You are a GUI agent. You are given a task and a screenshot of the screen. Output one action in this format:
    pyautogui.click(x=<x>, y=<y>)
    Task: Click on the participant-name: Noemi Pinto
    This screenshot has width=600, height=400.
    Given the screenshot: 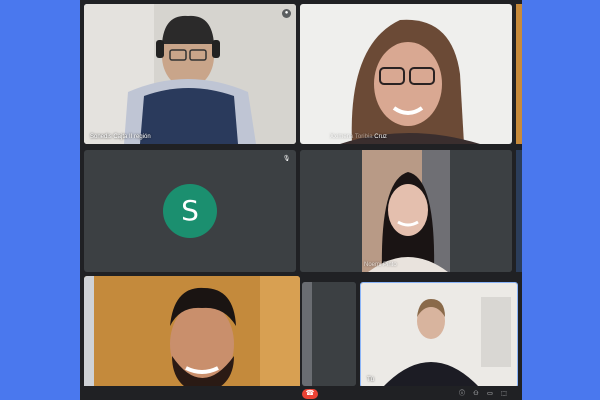 What is the action you would take?
    pyautogui.click(x=380, y=265)
    